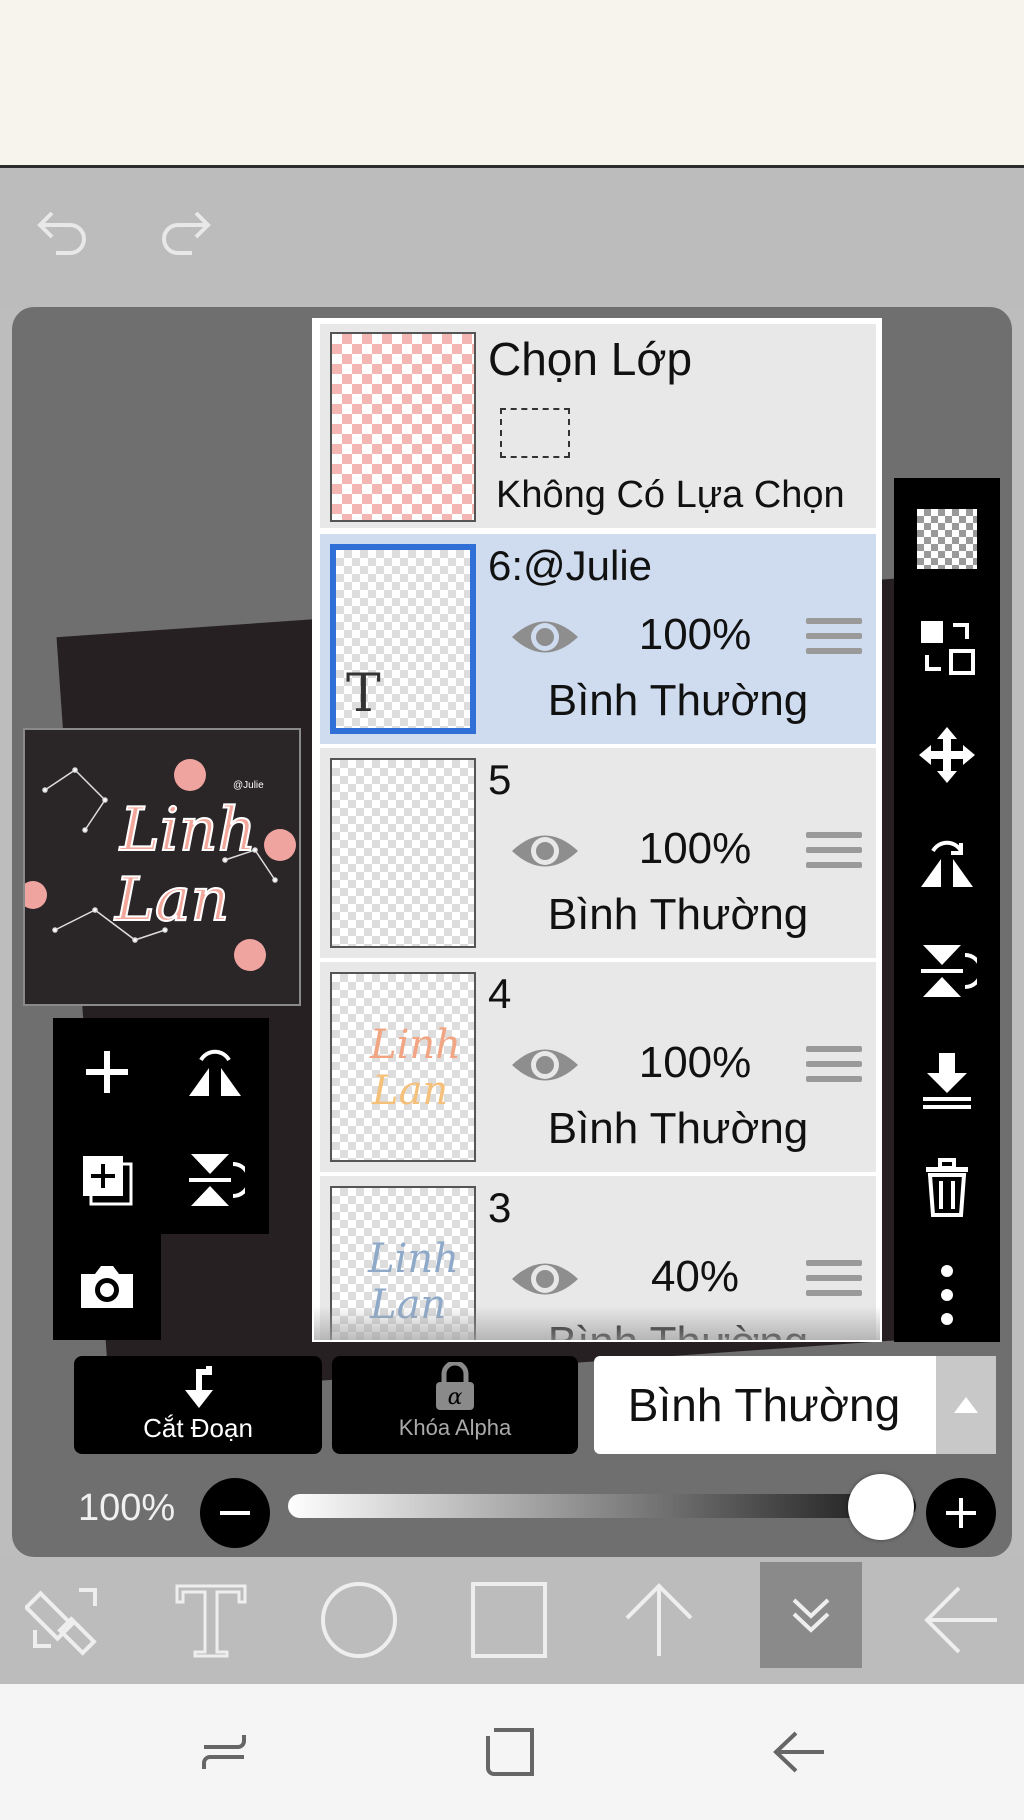 The image size is (1024, 1820). I want to click on plus-icon, so click(961, 1513).